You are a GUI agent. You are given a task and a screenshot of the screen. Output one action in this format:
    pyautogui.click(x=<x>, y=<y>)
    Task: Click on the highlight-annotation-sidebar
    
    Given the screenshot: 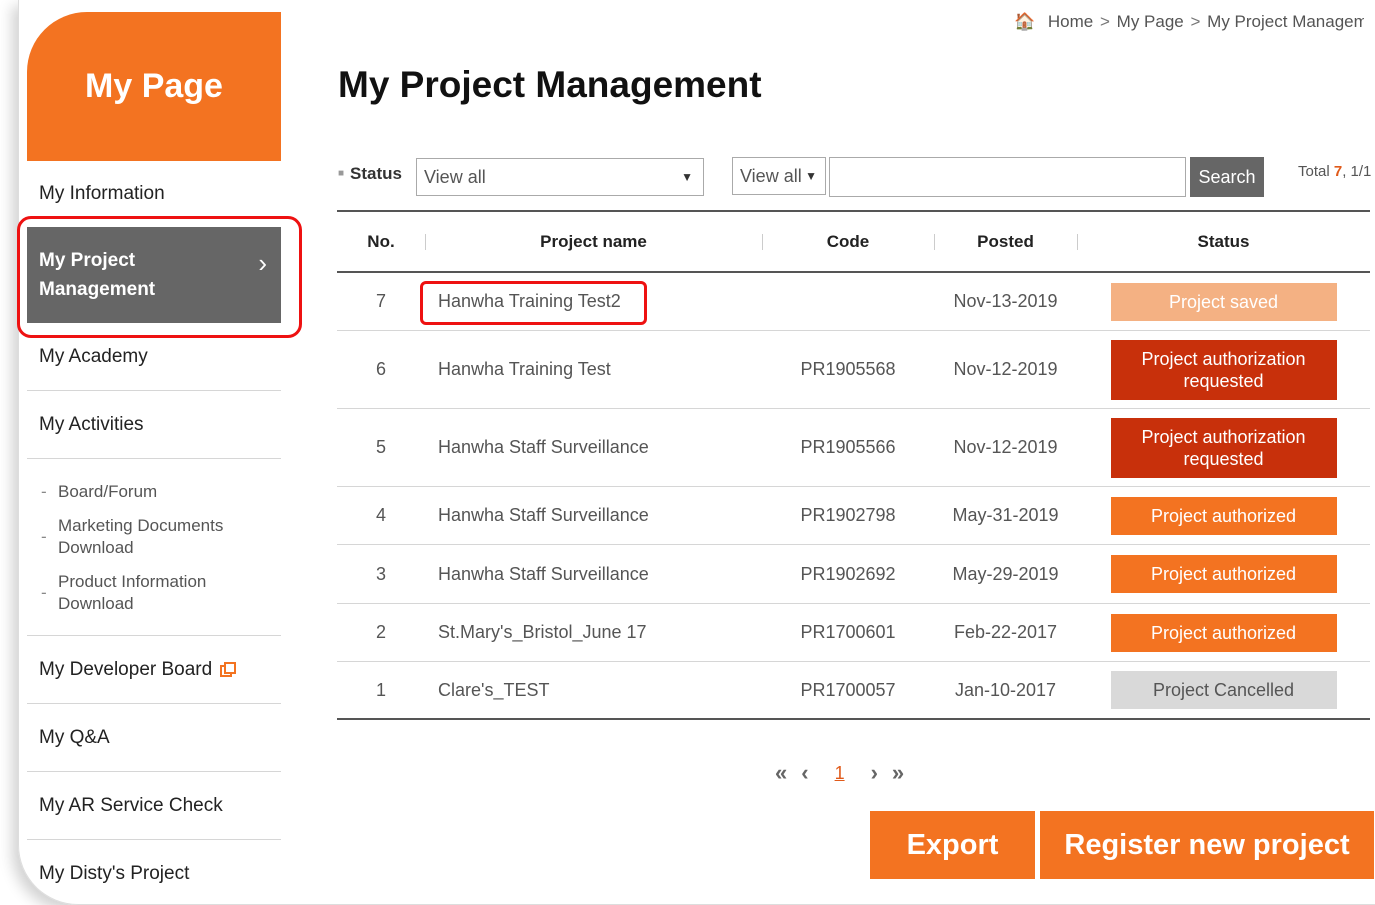 What is the action you would take?
    pyautogui.click(x=159, y=277)
    